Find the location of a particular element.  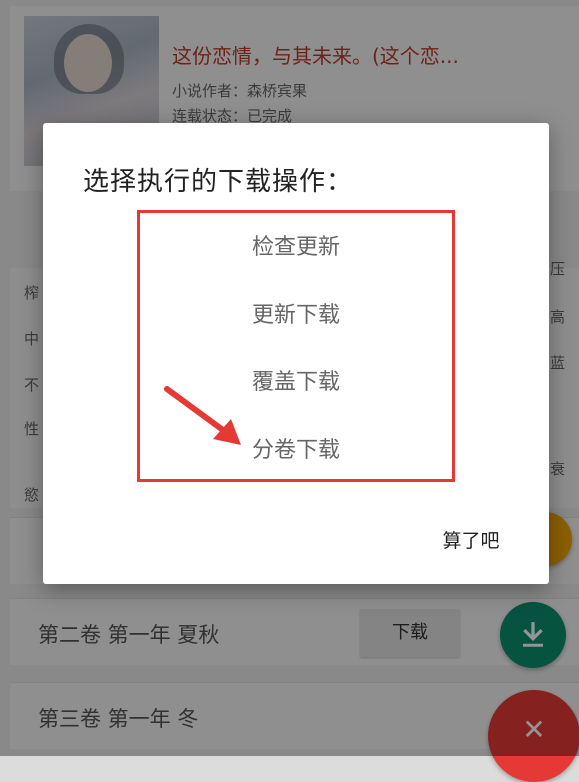

cancel-button: 算了吧 is located at coordinates (471, 541).